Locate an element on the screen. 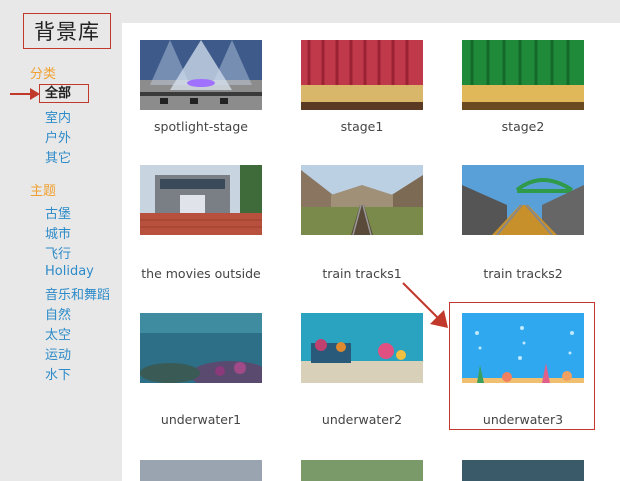  category-item-indoor: 室内 is located at coordinates (58, 116).